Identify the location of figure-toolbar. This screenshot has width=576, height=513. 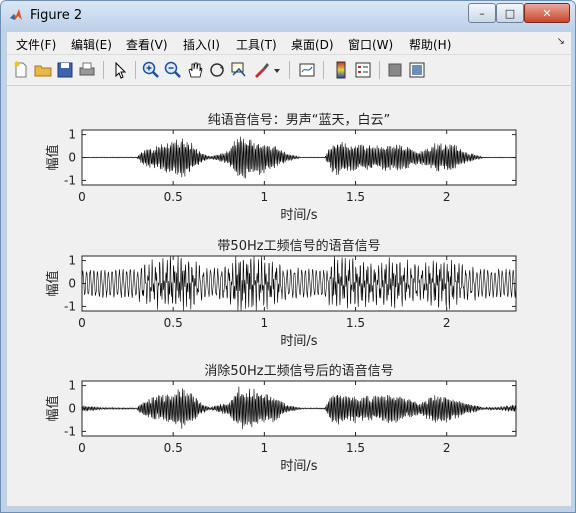
(289, 70).